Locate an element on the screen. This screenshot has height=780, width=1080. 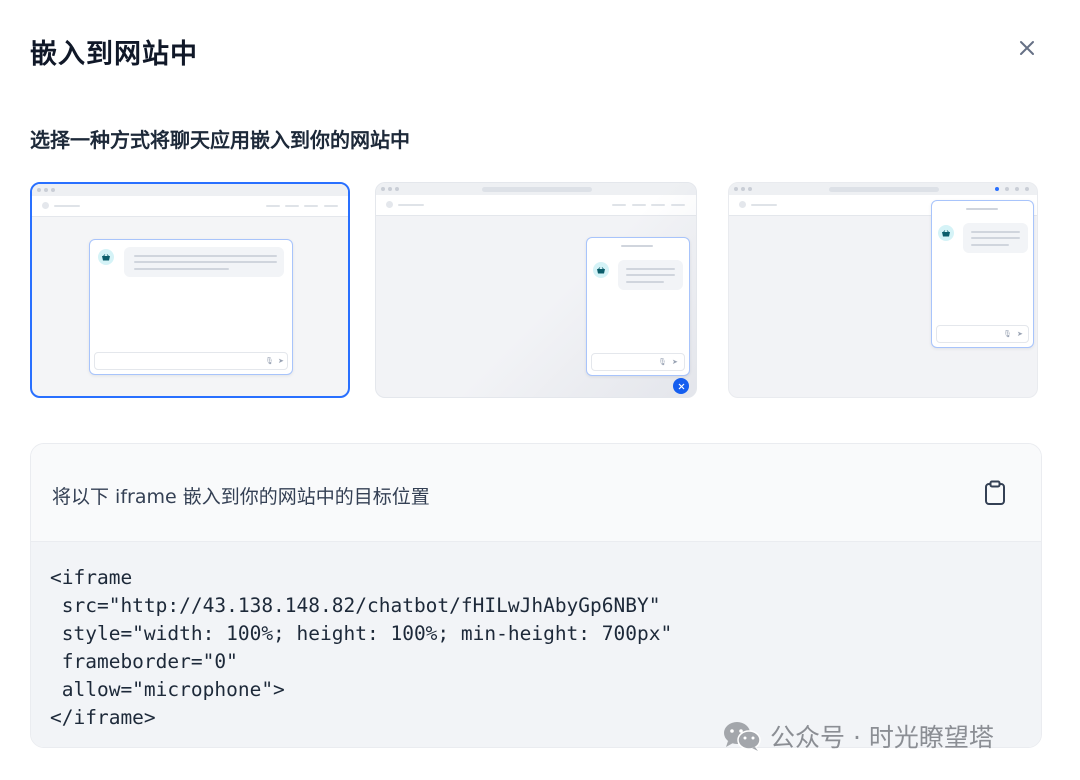
chat-bubble-button-preview is located at coordinates (681, 386).